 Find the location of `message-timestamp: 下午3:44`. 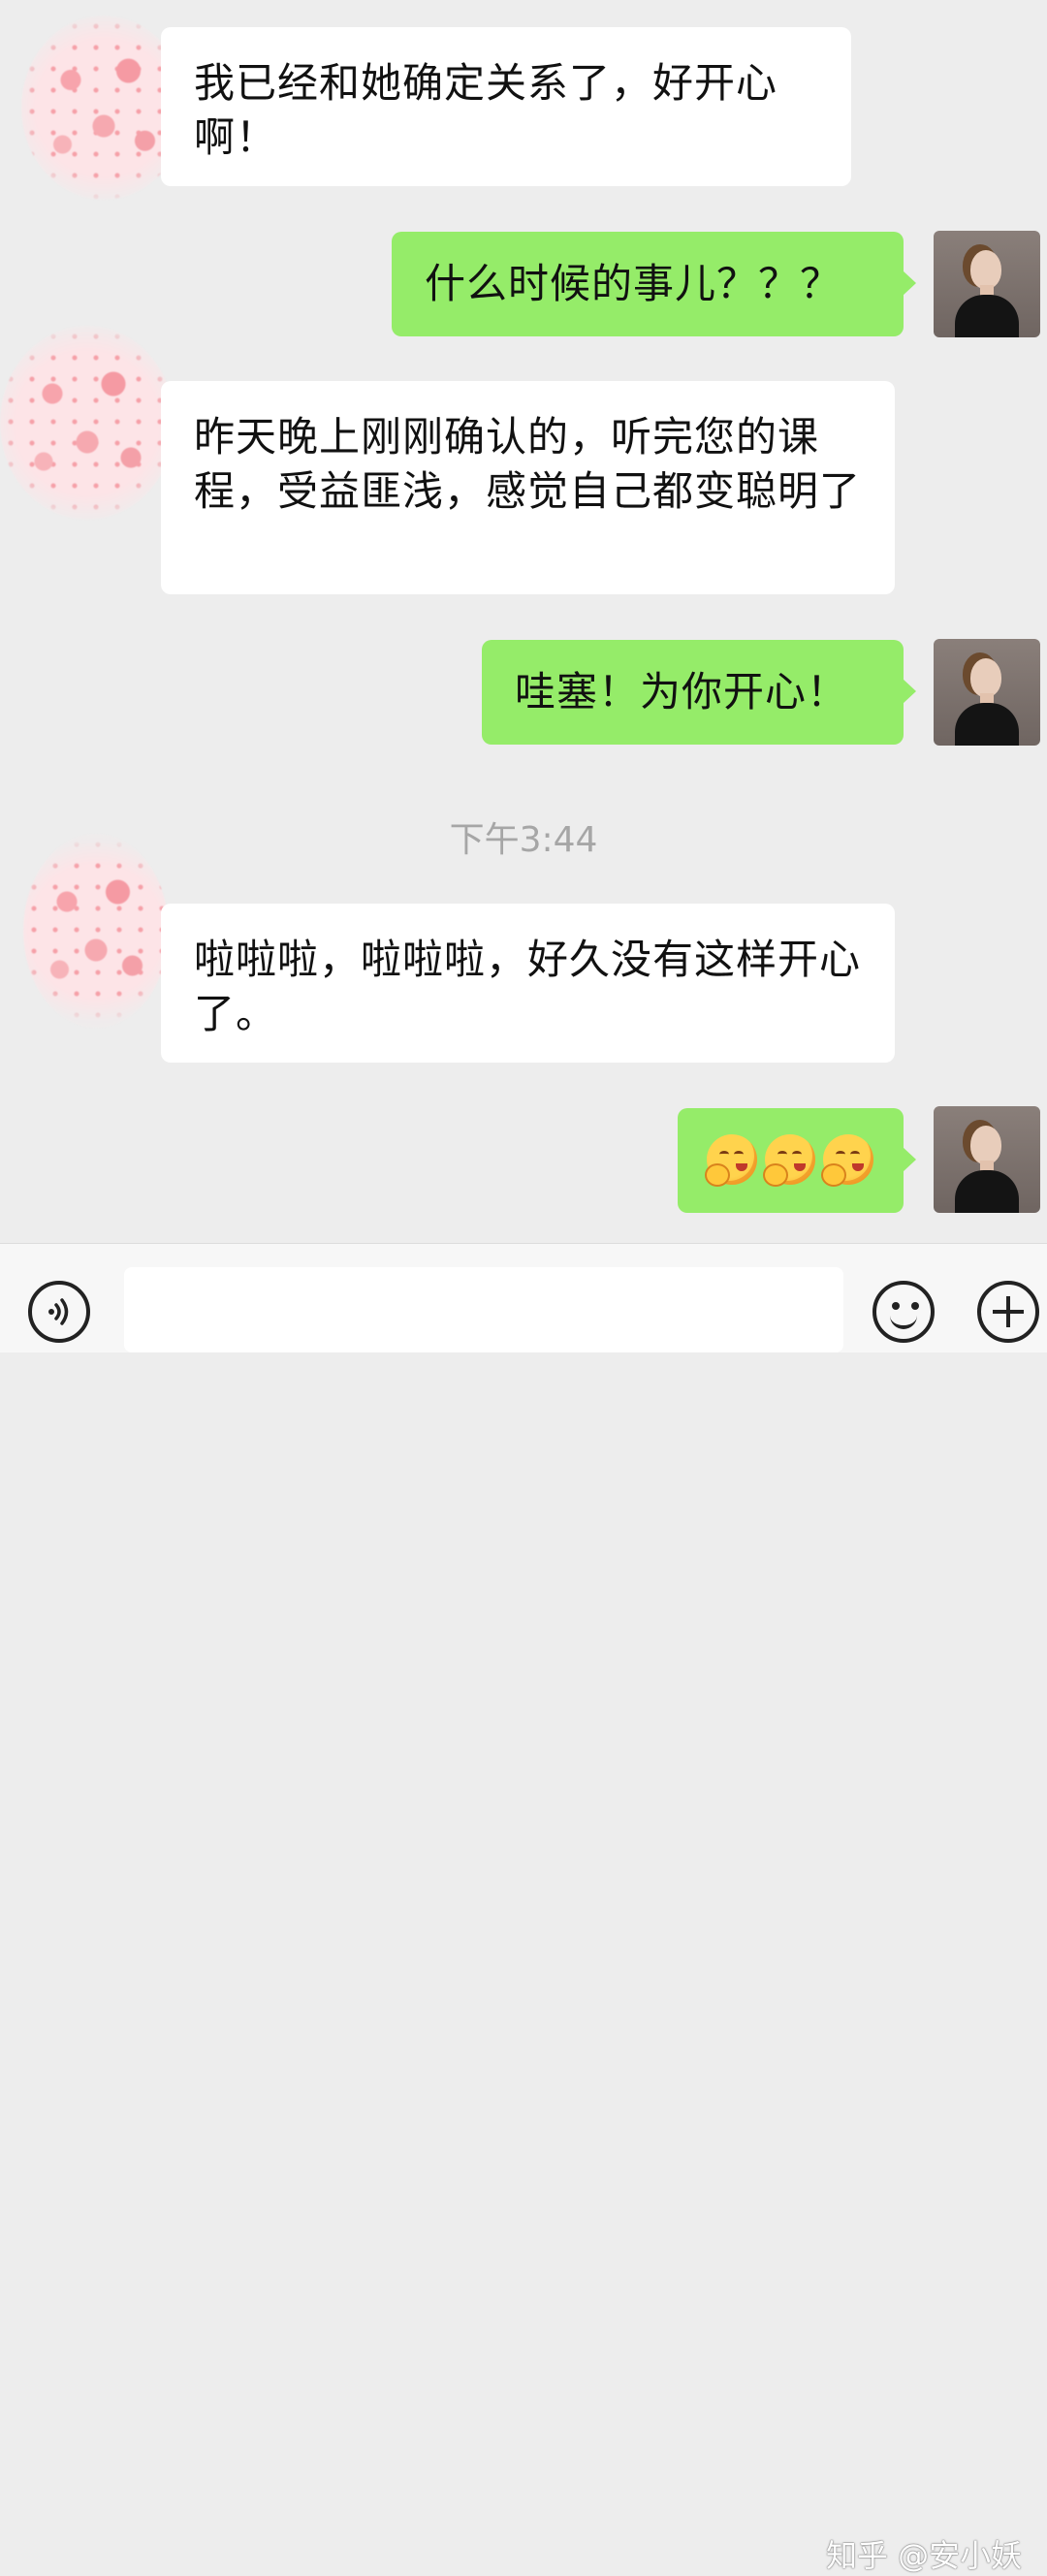

message-timestamp: 下午3:44 is located at coordinates (523, 840).